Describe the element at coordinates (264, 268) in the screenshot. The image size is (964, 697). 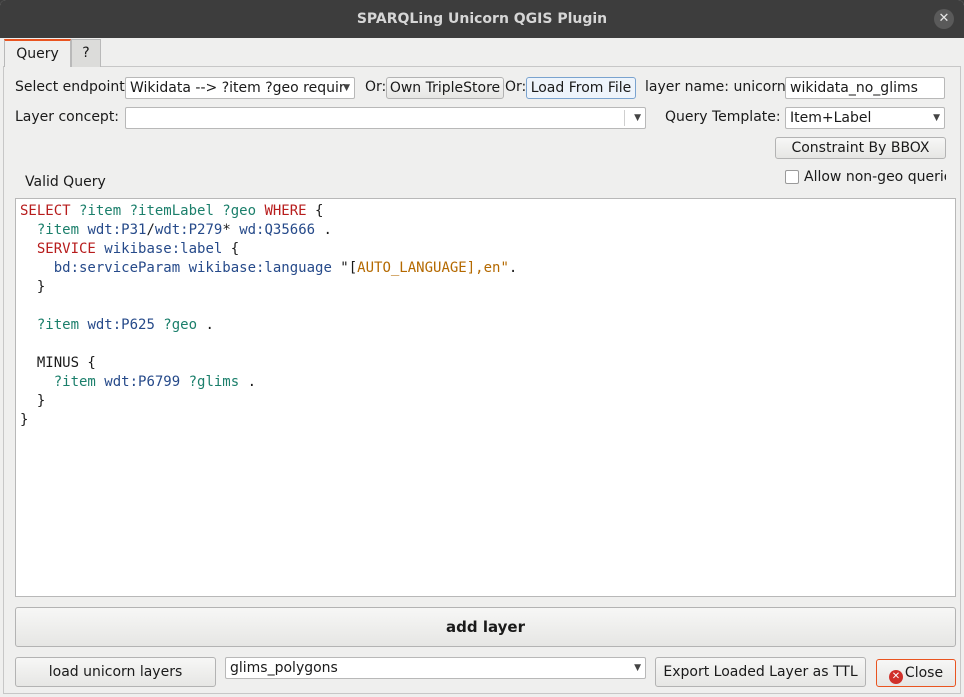
I see `code-token: wikibase:language` at that location.